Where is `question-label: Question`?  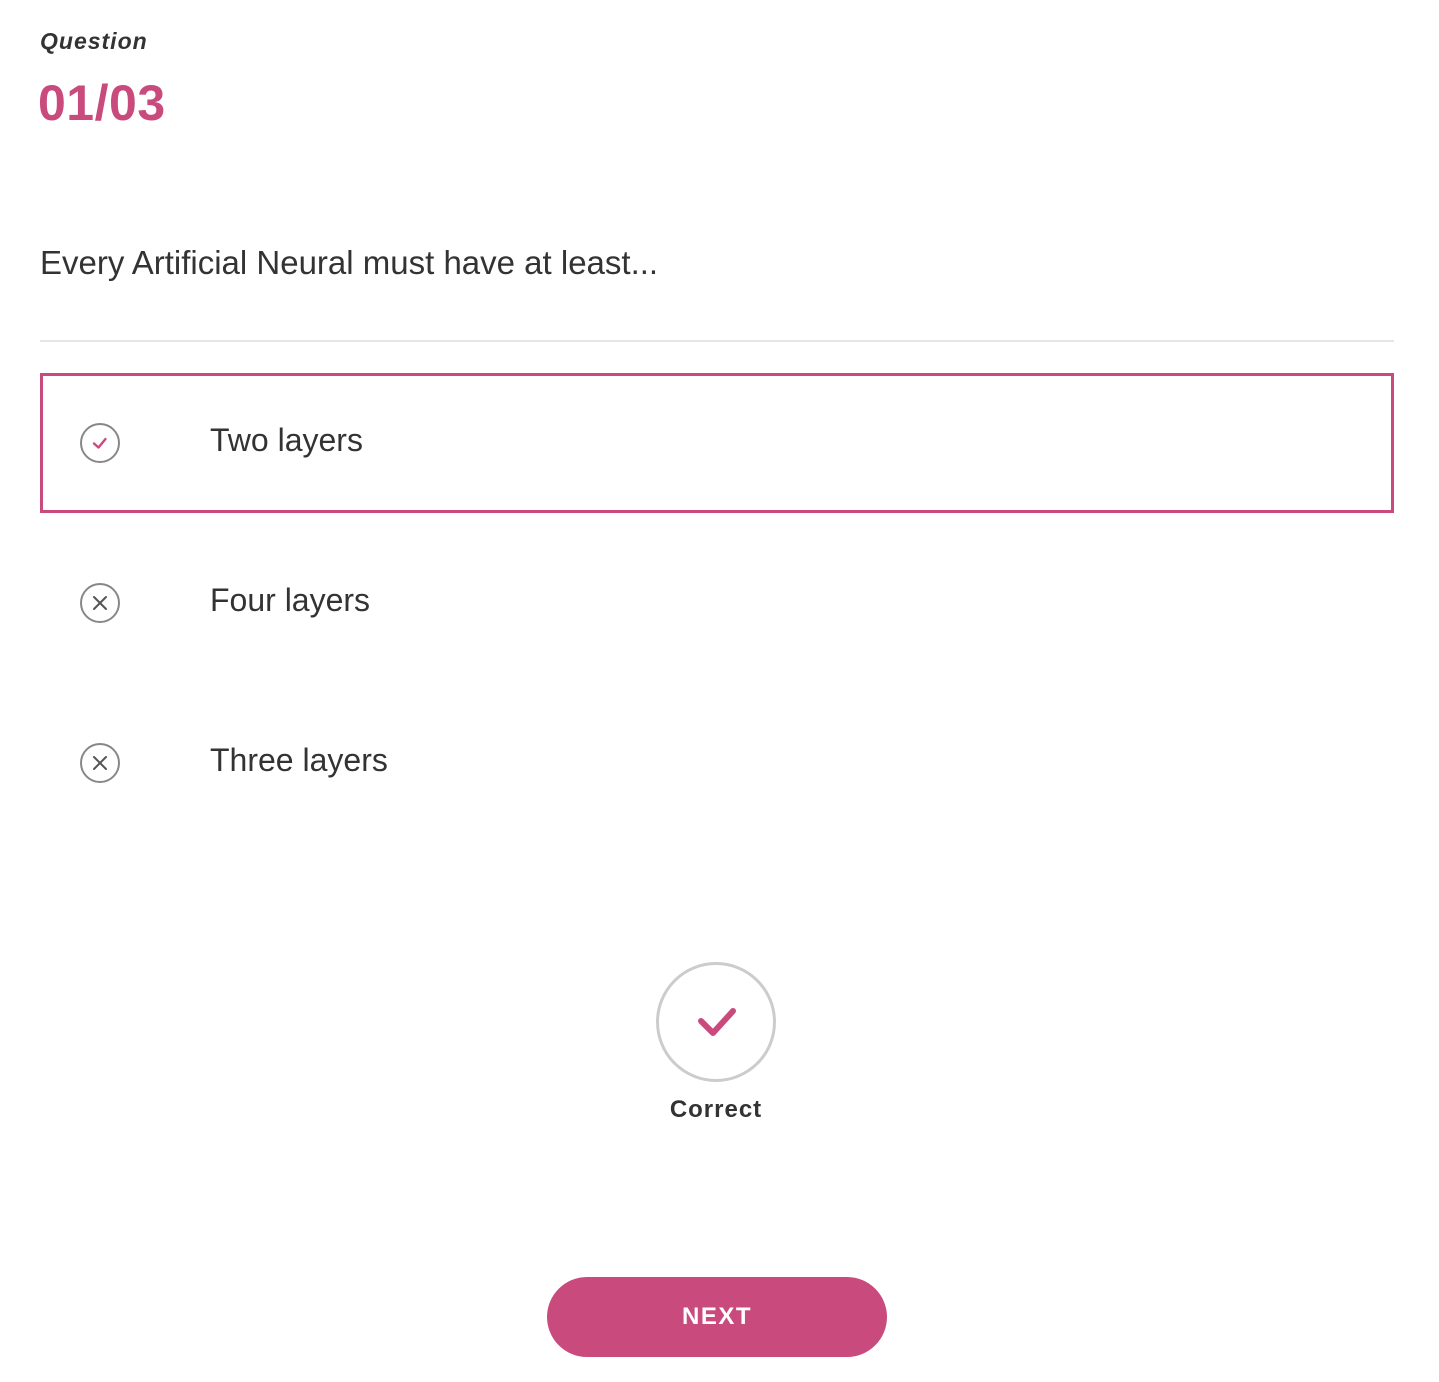 question-label: Question is located at coordinates (94, 41).